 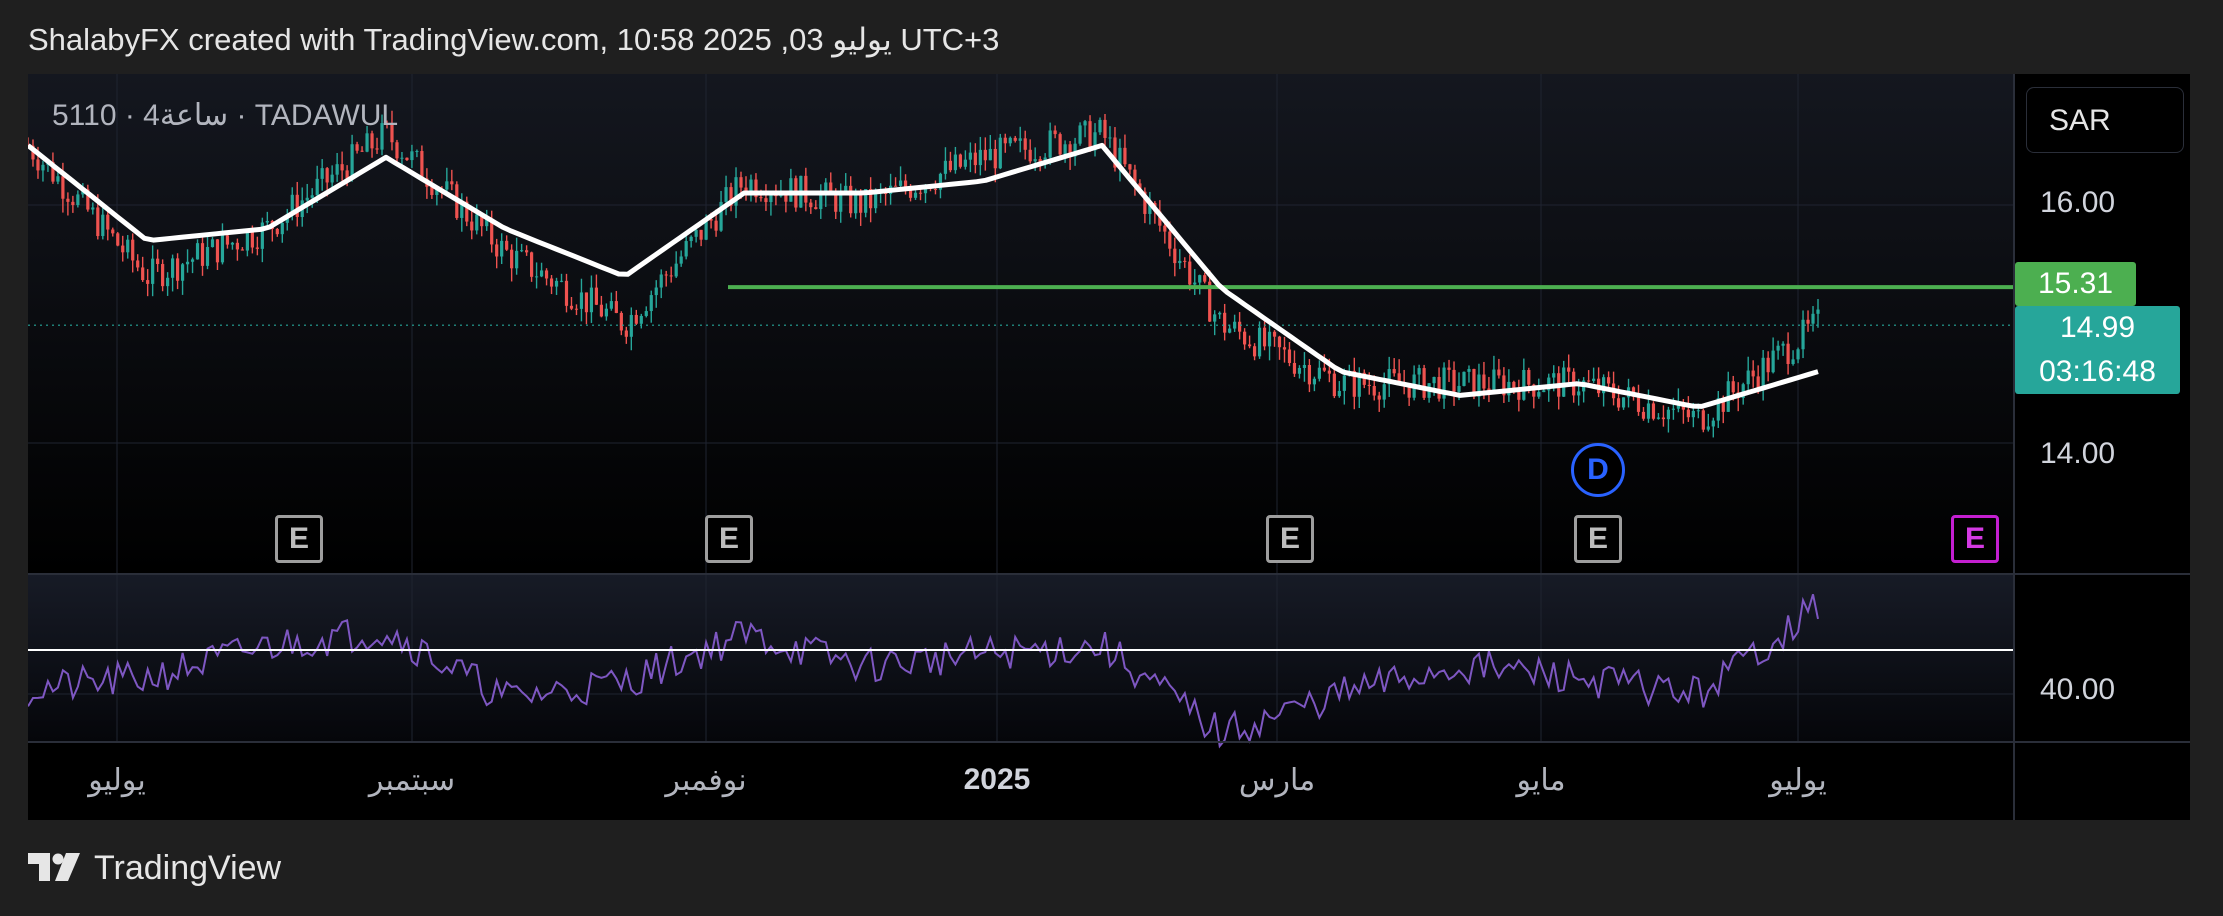 I want to click on x-label-jul-2024: يوليو, so click(x=117, y=780).